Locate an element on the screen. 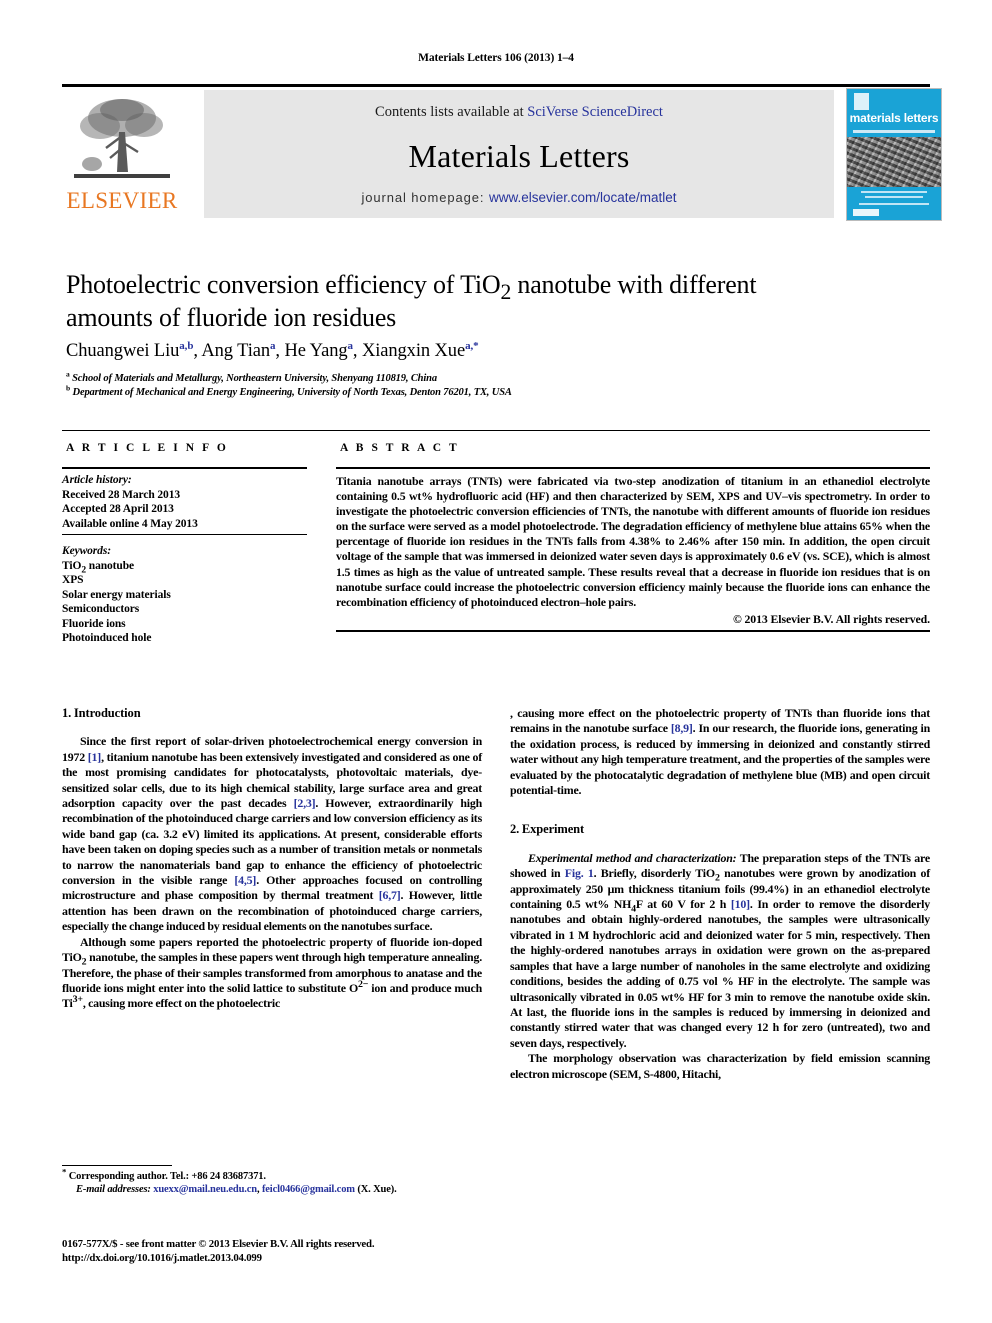 The height and width of the screenshot is (1323, 992). keyword-item: Photoinduced hole is located at coordinates (107, 638).